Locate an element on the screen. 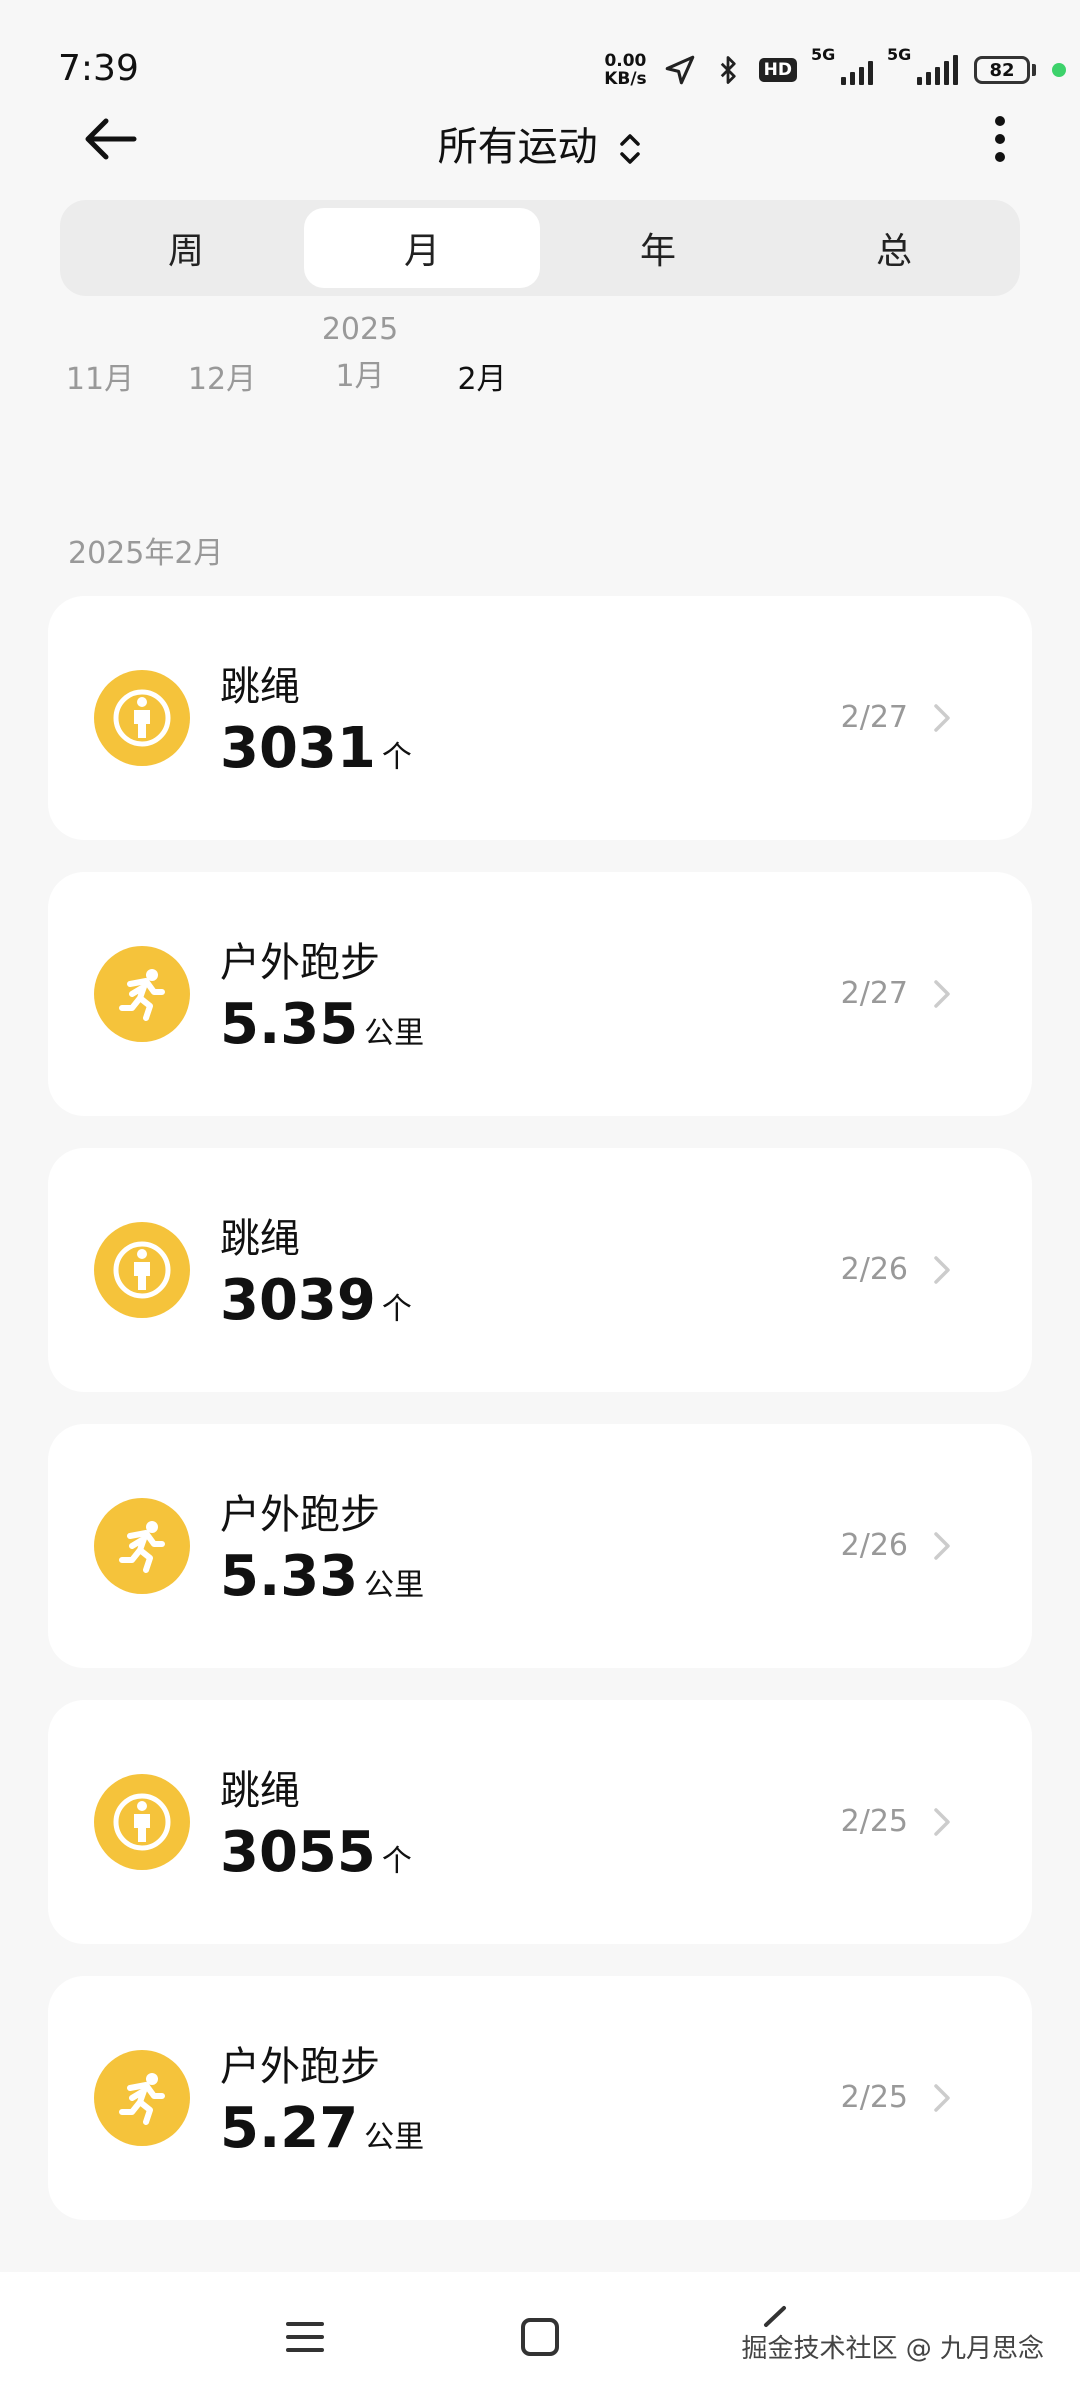 Image resolution: width=1080 pixels, height=2400 pixels. header: 所有运动 is located at coordinates (540, 140).